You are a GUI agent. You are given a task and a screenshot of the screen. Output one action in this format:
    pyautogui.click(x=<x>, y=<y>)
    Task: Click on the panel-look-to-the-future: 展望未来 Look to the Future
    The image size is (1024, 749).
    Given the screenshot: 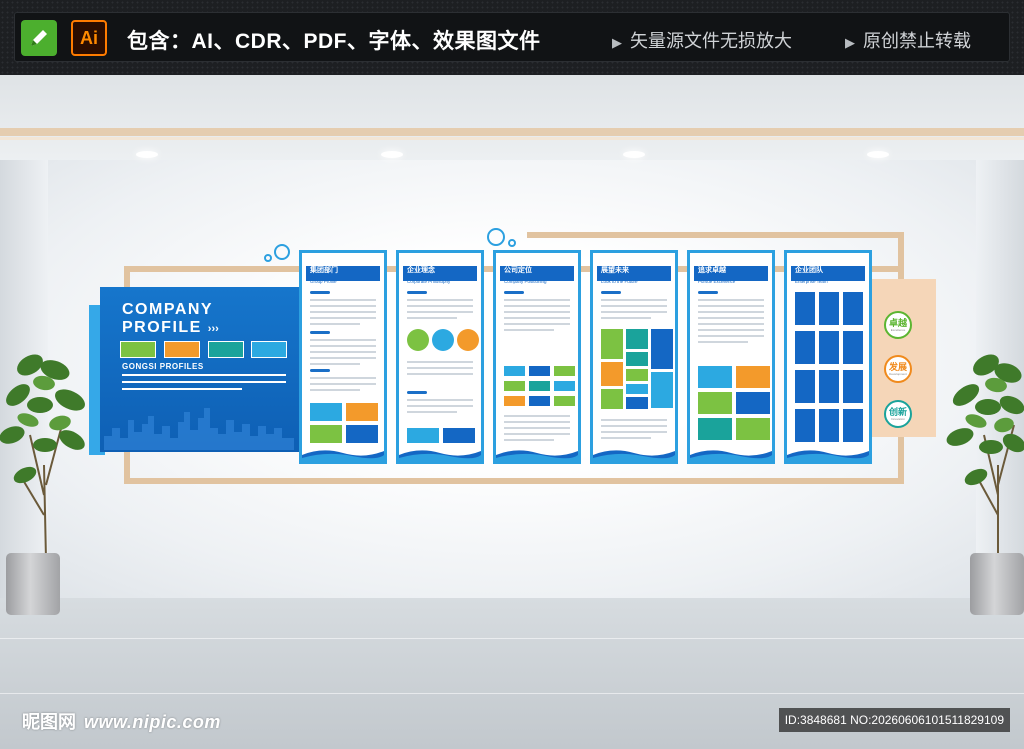 What is the action you would take?
    pyautogui.click(x=634, y=357)
    